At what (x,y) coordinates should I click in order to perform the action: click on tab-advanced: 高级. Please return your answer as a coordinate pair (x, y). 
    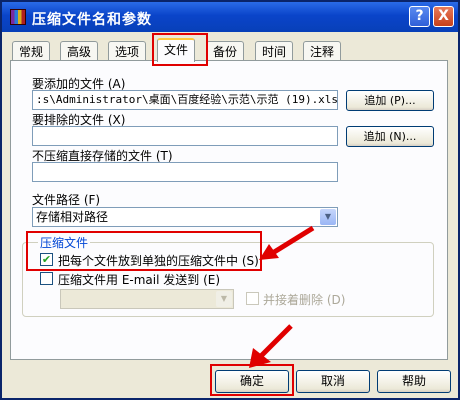
    Looking at the image, I should click on (79, 51).